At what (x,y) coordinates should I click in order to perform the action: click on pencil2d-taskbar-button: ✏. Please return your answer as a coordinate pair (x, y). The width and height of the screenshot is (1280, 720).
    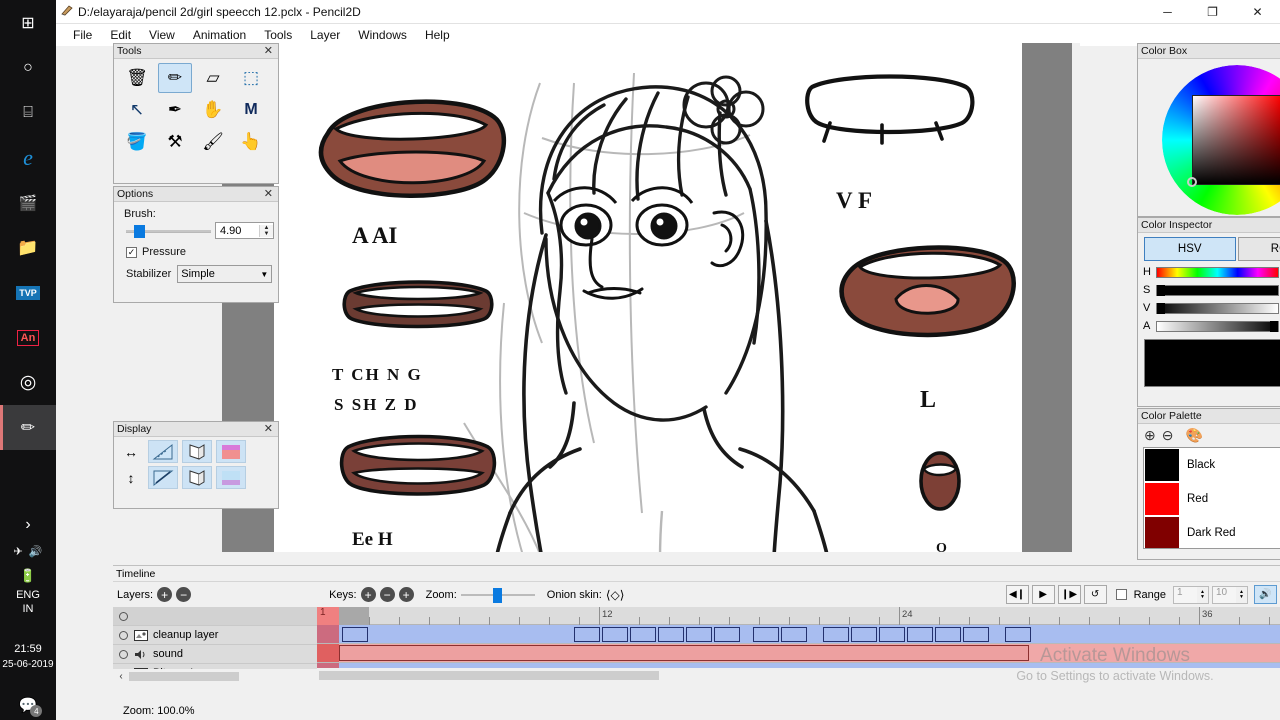
    Looking at the image, I should click on (28, 427).